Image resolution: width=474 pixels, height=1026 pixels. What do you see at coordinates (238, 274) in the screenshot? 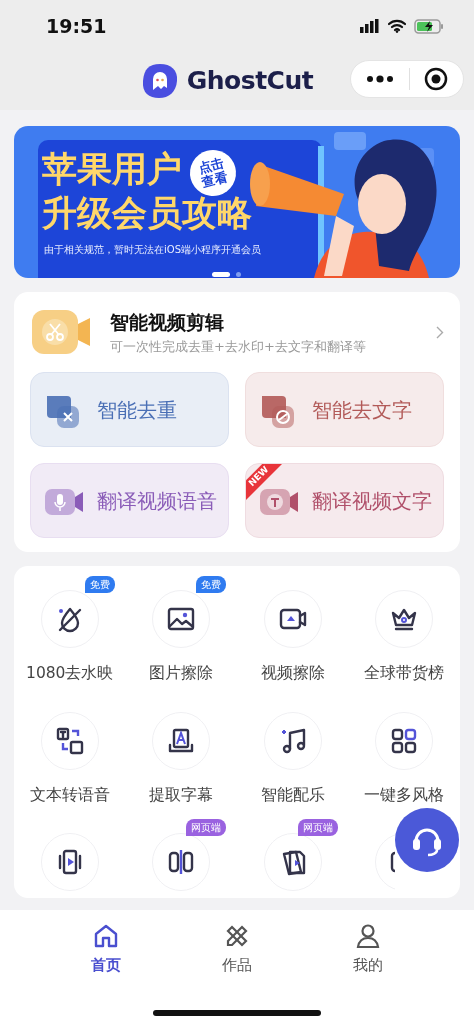
I see `carousel-dot` at bounding box center [238, 274].